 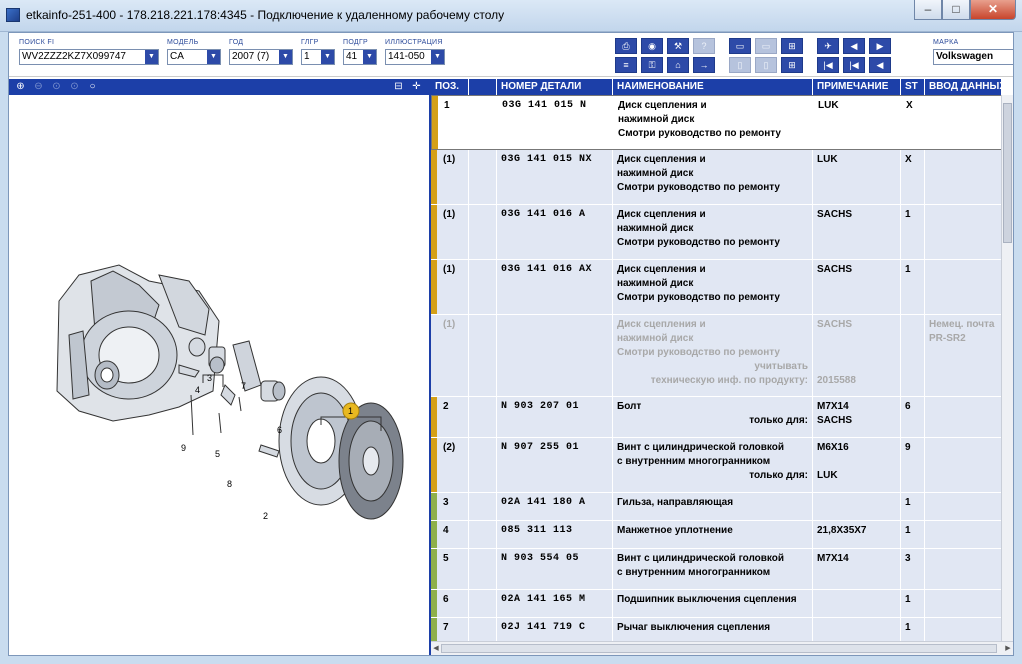 What do you see at coordinates (766, 65) in the screenshot?
I see `document-icon: ▯` at bounding box center [766, 65].